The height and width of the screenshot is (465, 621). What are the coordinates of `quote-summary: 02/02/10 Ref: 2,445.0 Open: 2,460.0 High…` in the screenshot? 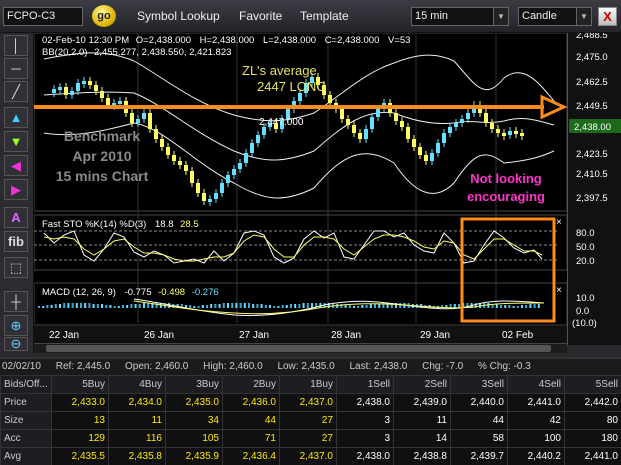 It's located at (310, 367).